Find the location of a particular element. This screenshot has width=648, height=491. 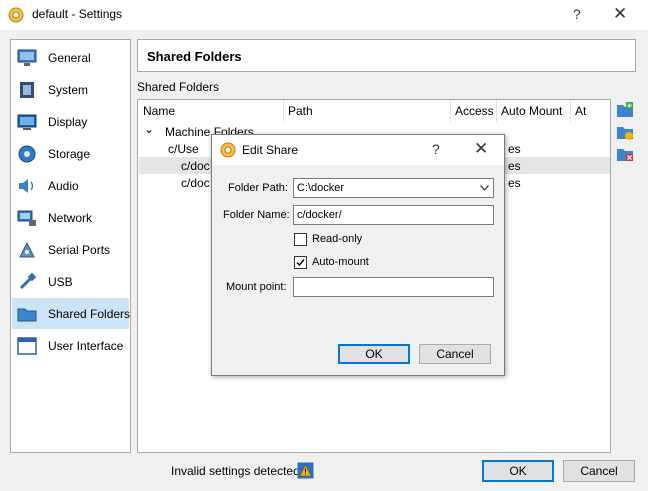

remove-folder-icon is located at coordinates (625, 154).